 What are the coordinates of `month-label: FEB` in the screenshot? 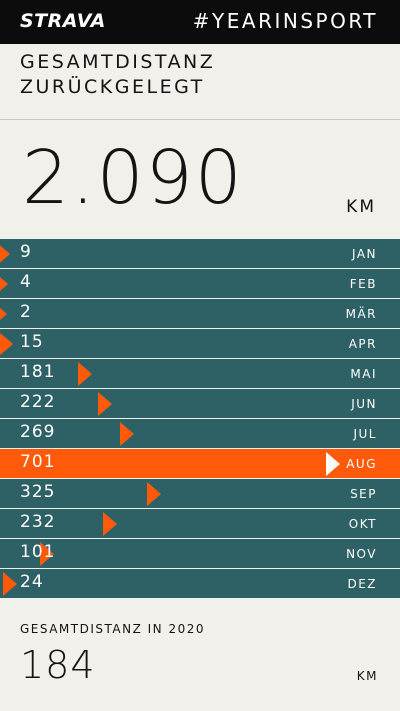 It's located at (363, 284).